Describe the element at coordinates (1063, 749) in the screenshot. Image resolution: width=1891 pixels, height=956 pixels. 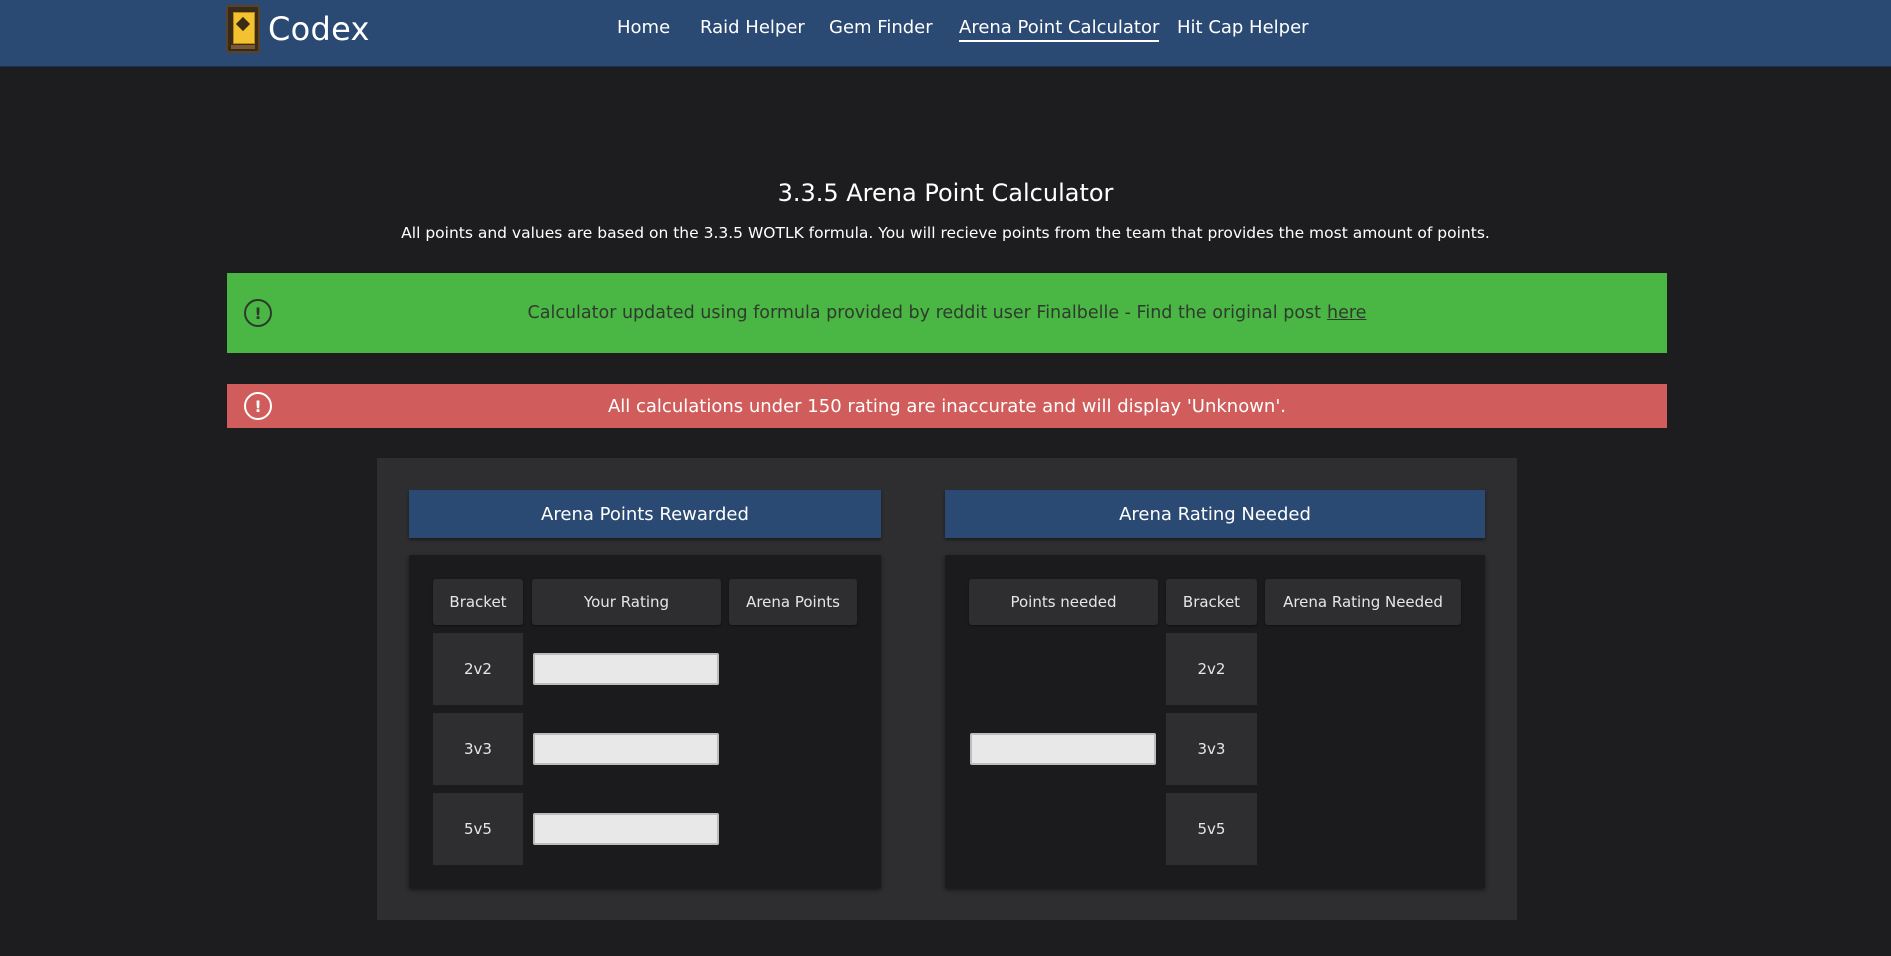
I see `points-needed-input` at that location.